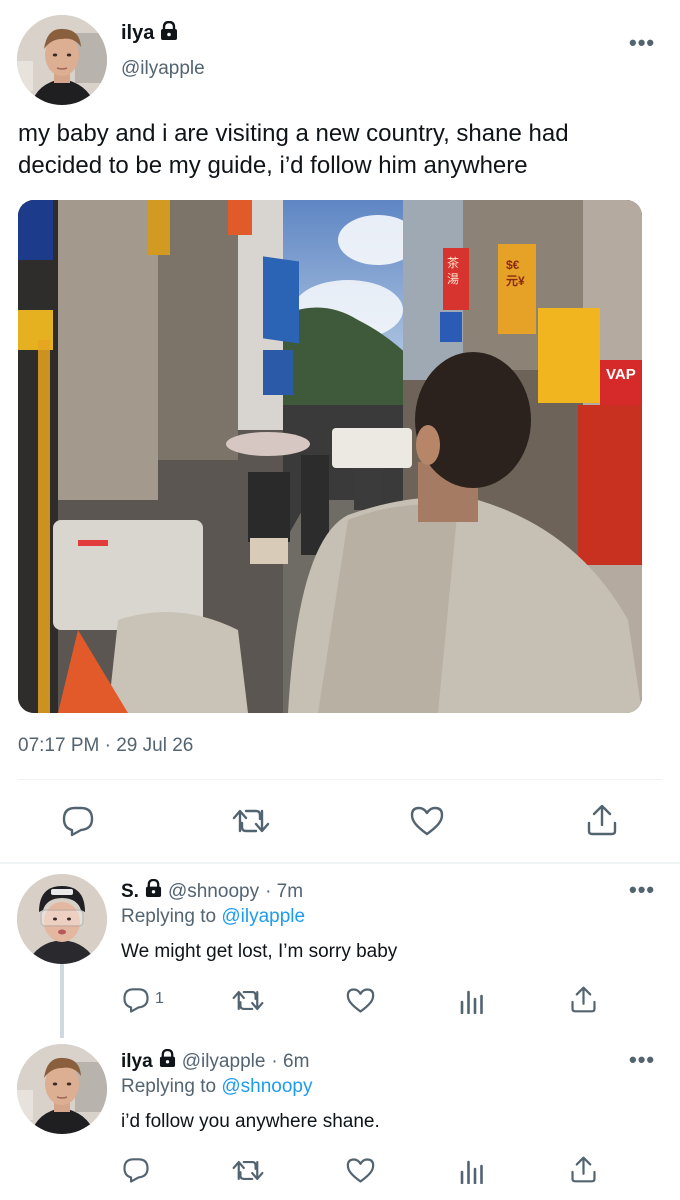 This screenshot has height=1200, width=680. Describe the element at coordinates (163, 69) in the screenshot. I see `author-handle: @ilyapple` at that location.